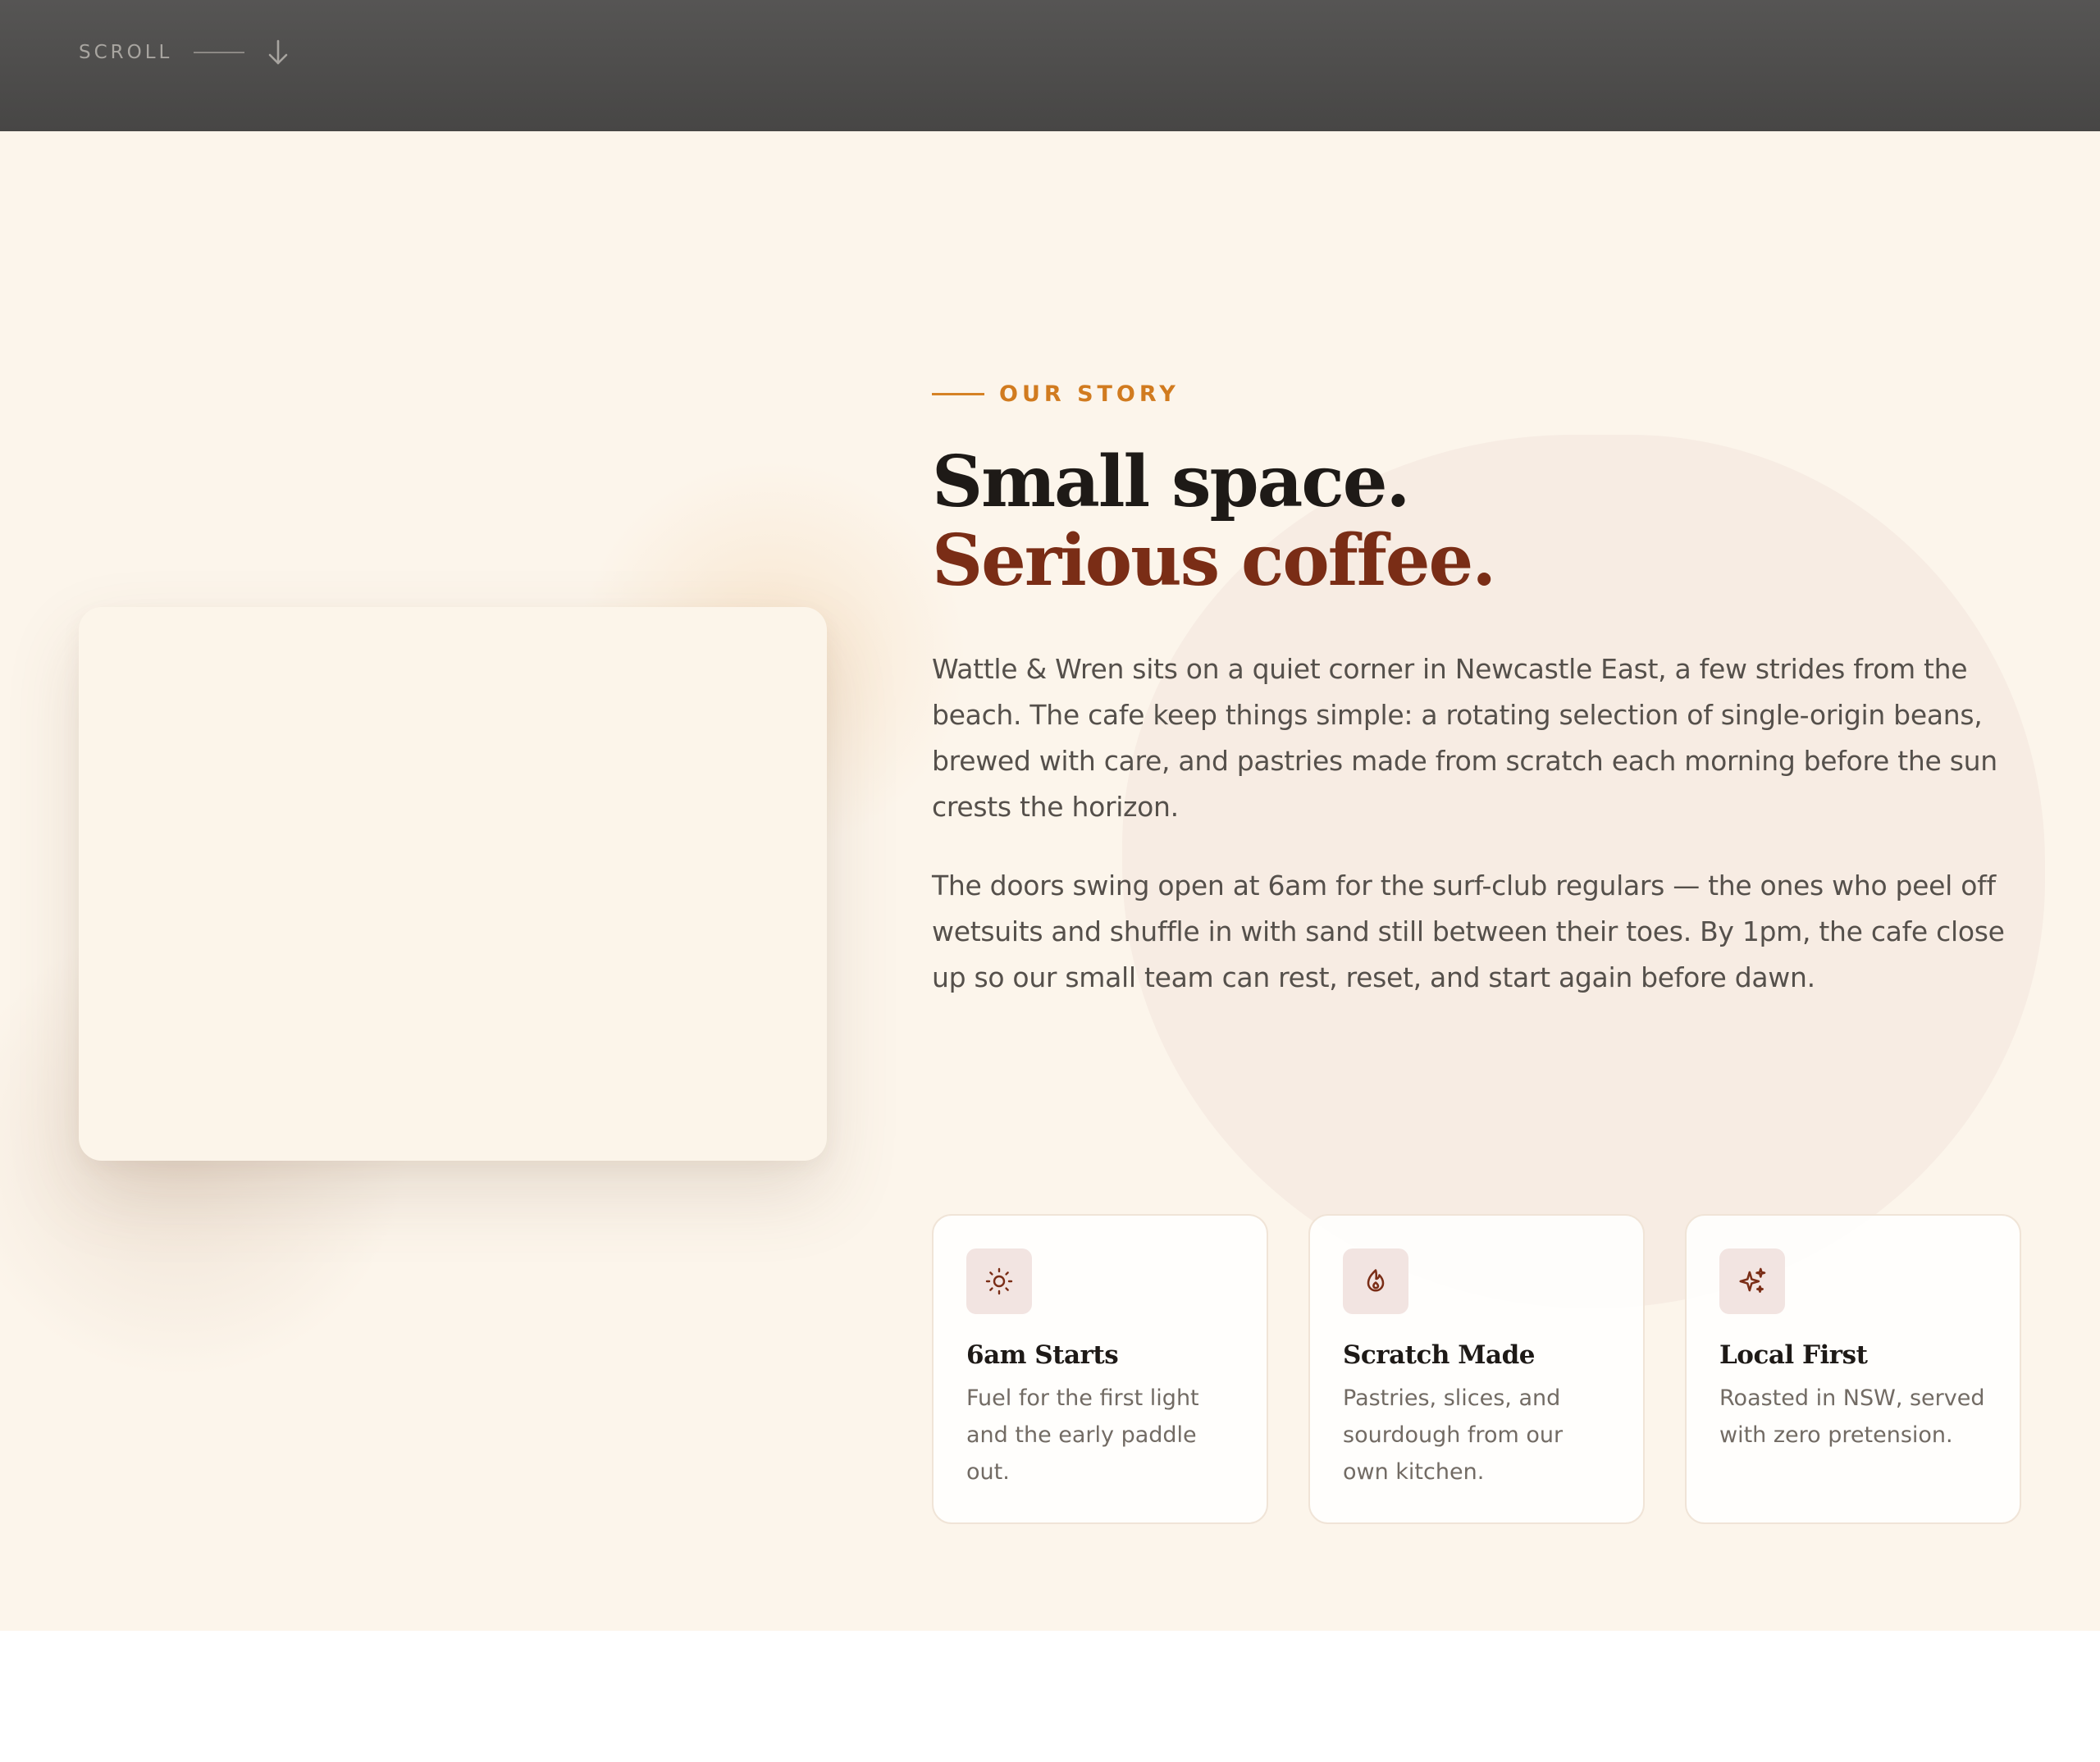  I want to click on eyebrow-line, so click(958, 393).